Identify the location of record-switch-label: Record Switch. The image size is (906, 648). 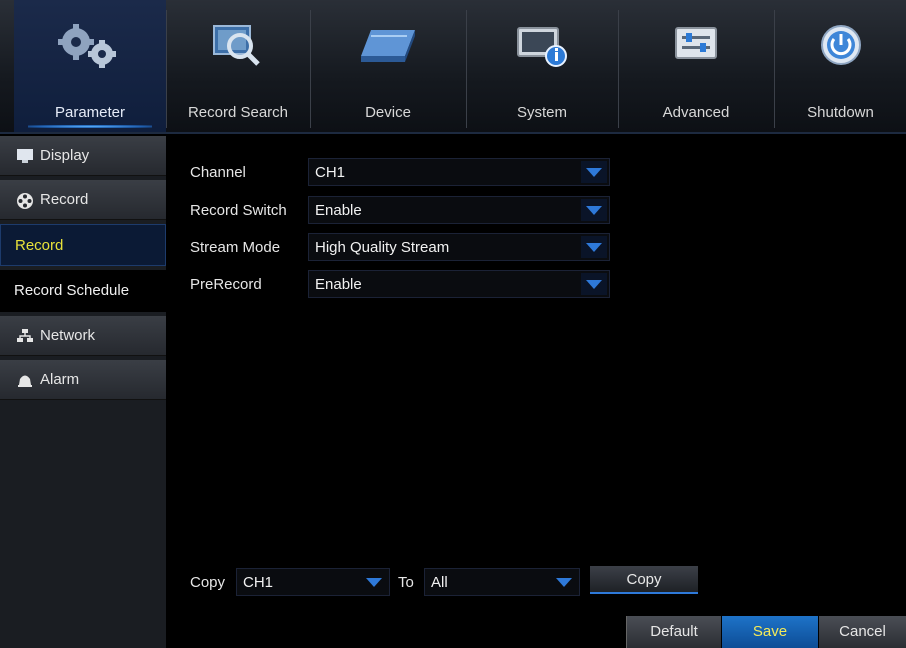
(238, 210).